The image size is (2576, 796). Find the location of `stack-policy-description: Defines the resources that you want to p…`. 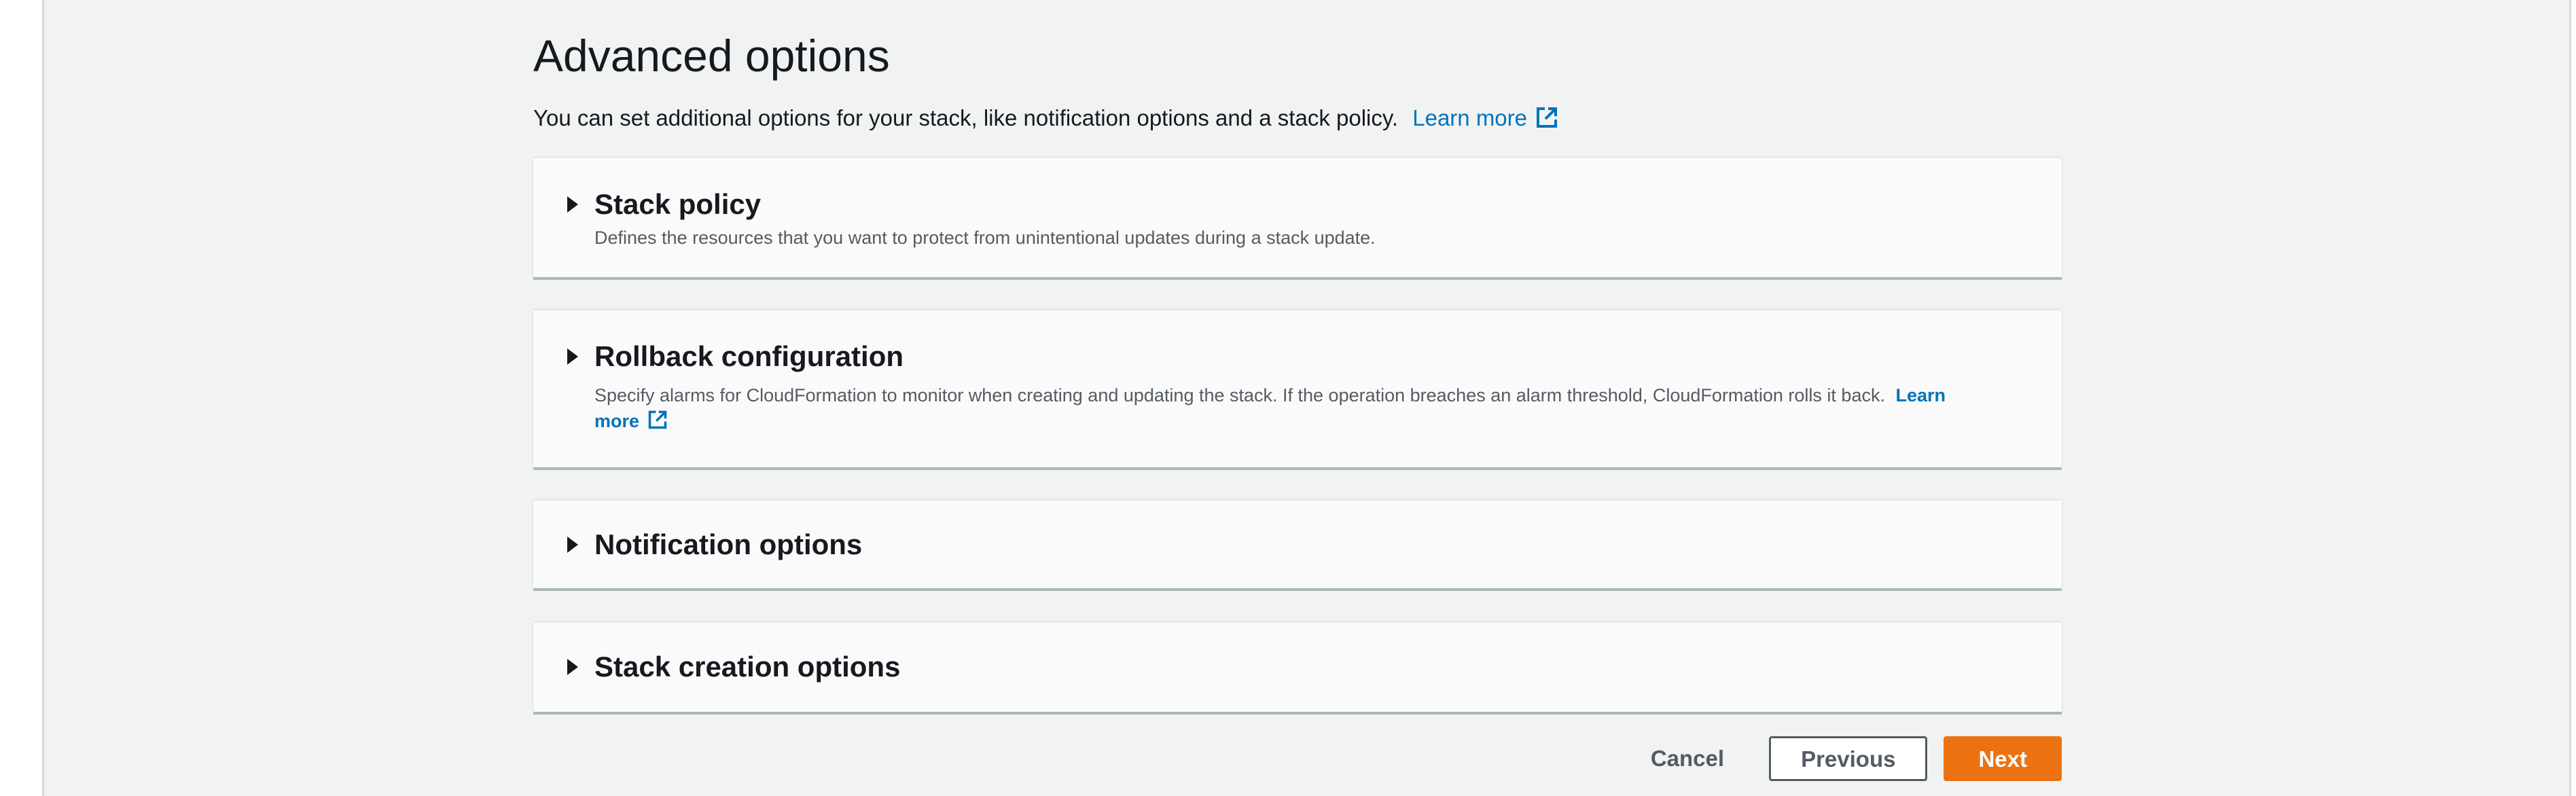

stack-policy-description: Defines the resources that you want to p… is located at coordinates (985, 238).